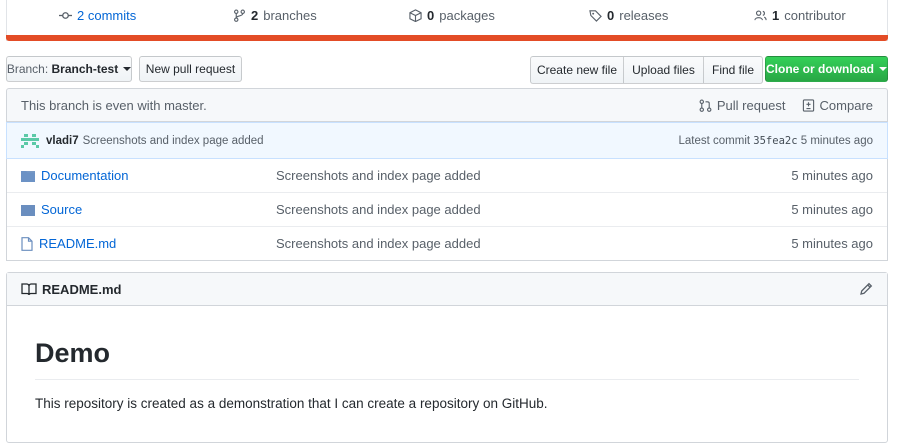  What do you see at coordinates (467, 15) in the screenshot?
I see `packages-label: packages` at bounding box center [467, 15].